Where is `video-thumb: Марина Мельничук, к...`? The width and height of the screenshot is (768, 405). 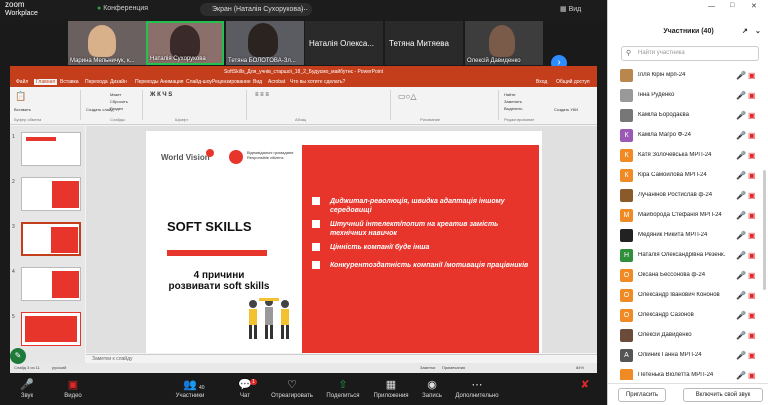
video-thumb: Марина Мельничук, к... is located at coordinates (107, 43).